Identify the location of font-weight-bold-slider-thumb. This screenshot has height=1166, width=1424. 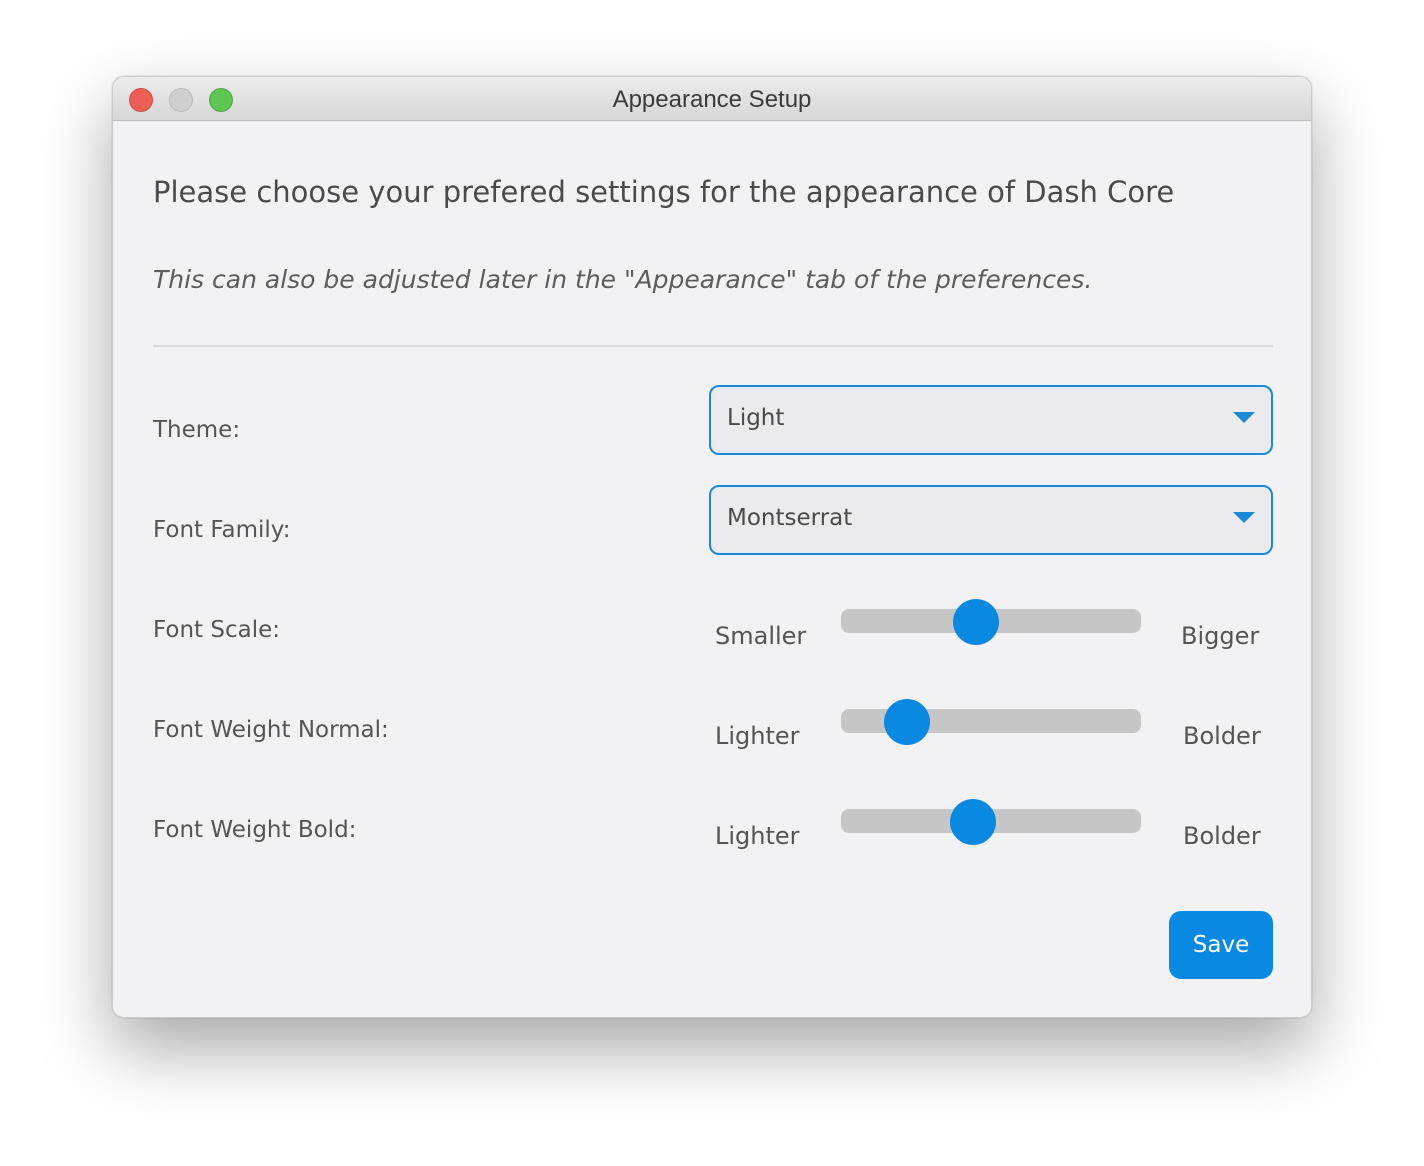
(973, 822).